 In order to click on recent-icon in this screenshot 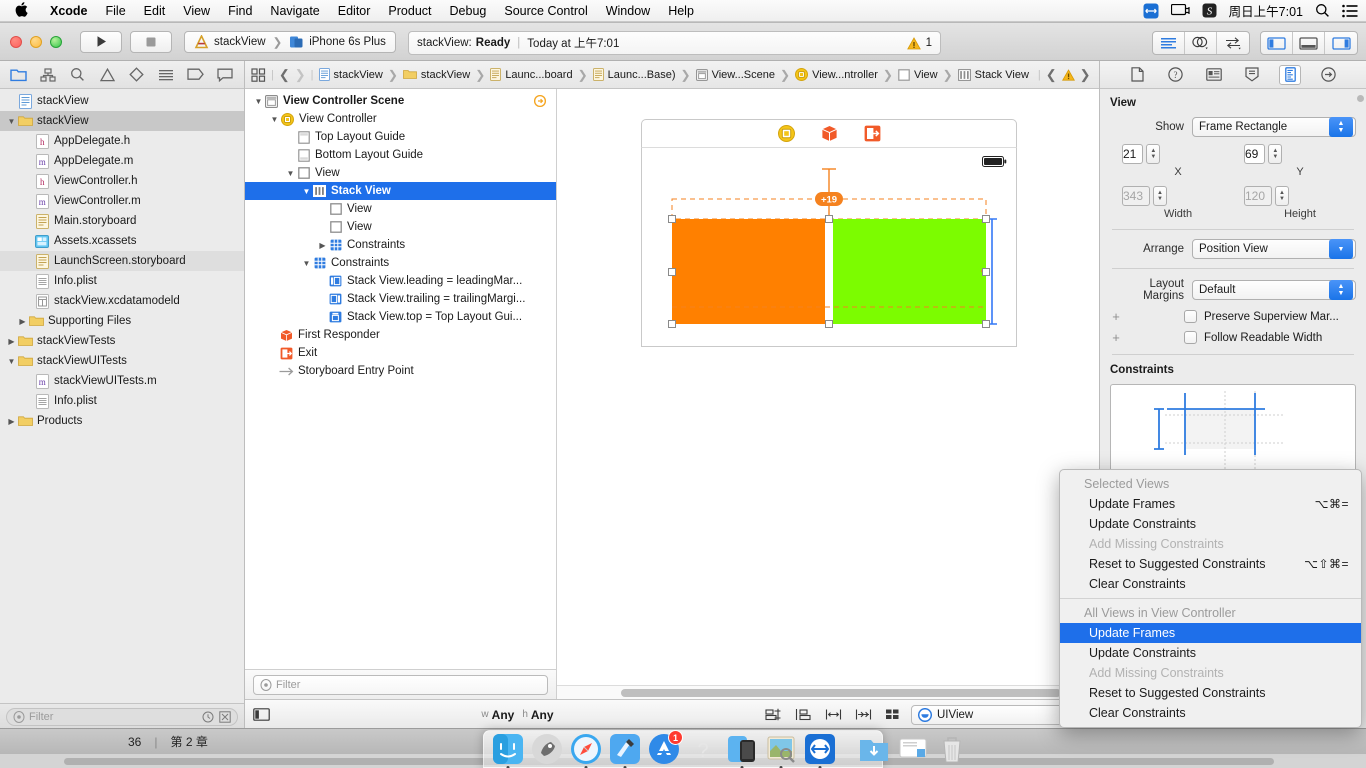, I will do `click(208, 717)`.